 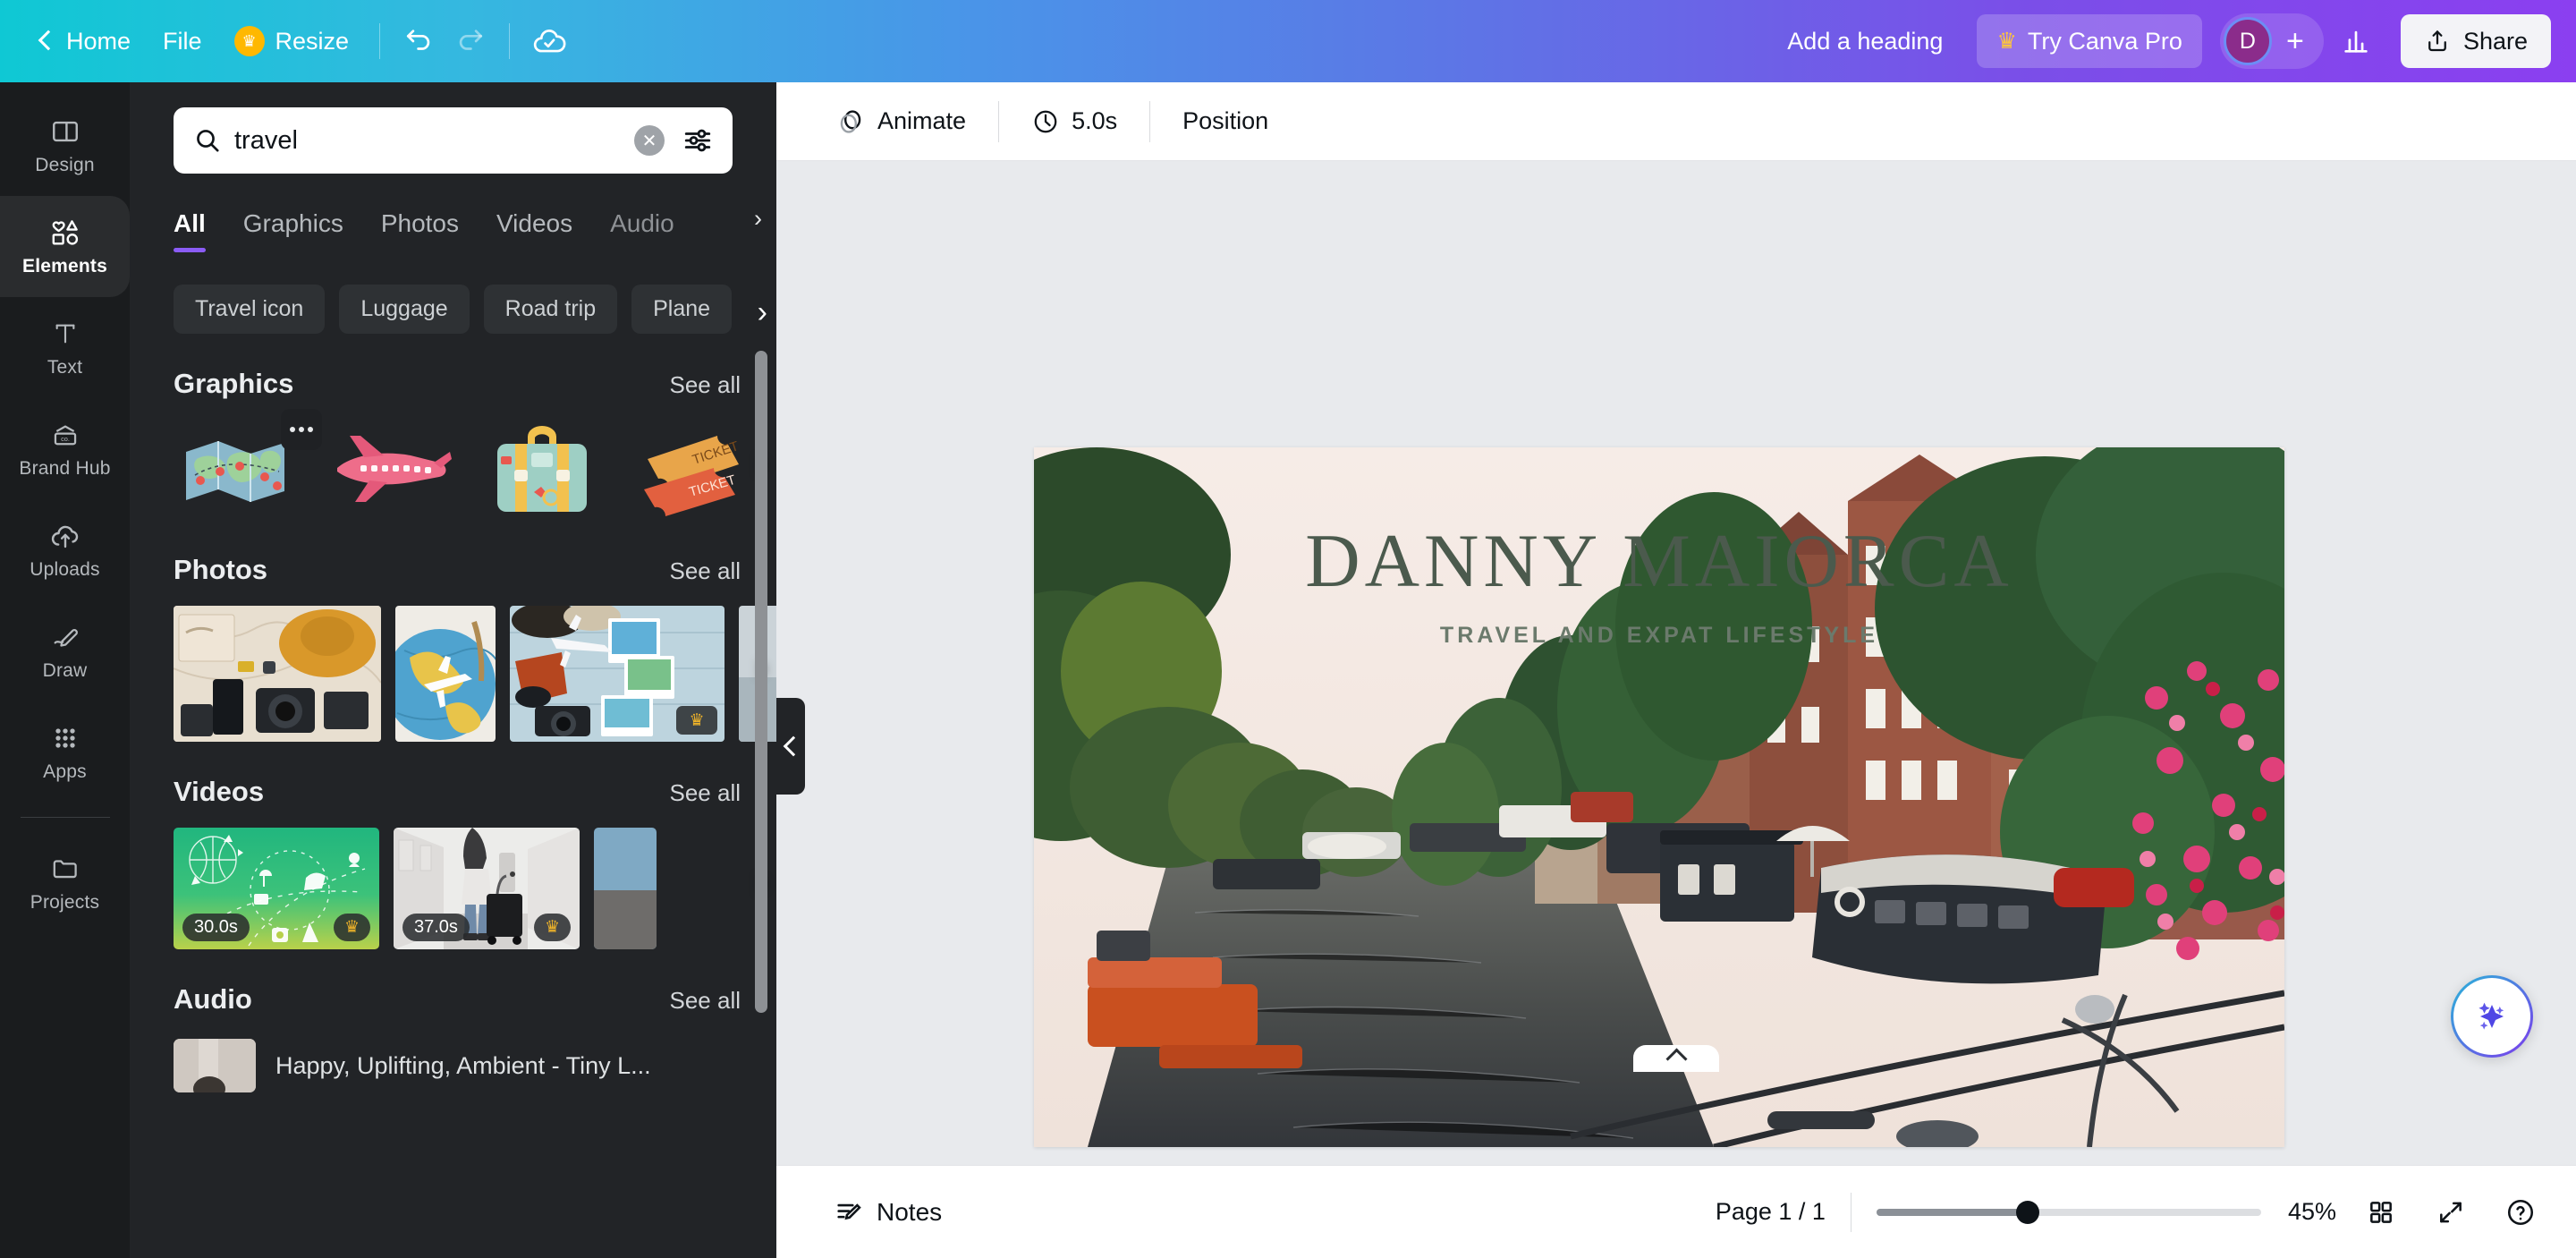 What do you see at coordinates (1676, 1058) in the screenshot?
I see `expand-notes-handle` at bounding box center [1676, 1058].